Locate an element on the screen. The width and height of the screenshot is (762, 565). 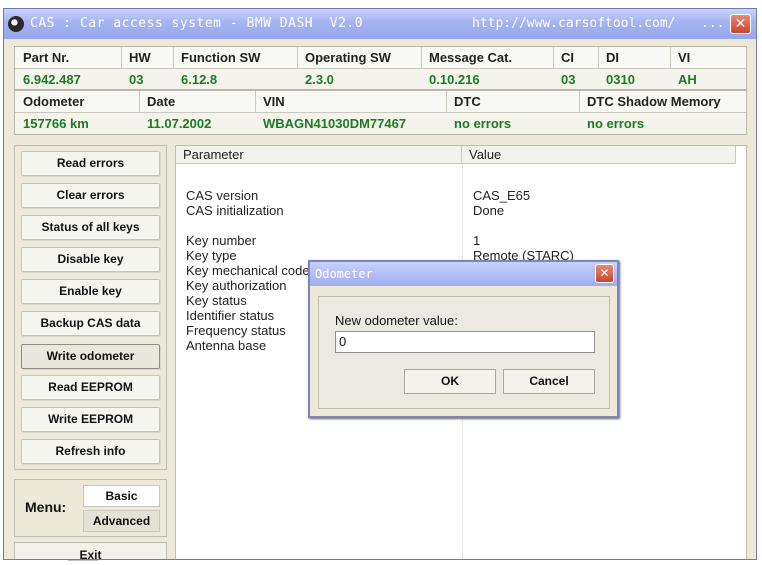
ok-button: OK is located at coordinates (450, 381).